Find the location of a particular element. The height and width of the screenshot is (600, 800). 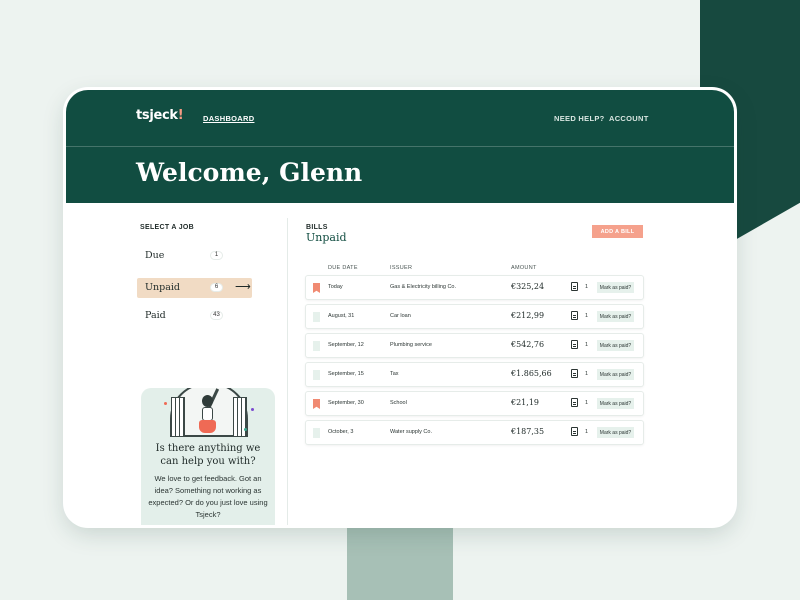

column-header-issuer: ISSUER is located at coordinates (401, 268).